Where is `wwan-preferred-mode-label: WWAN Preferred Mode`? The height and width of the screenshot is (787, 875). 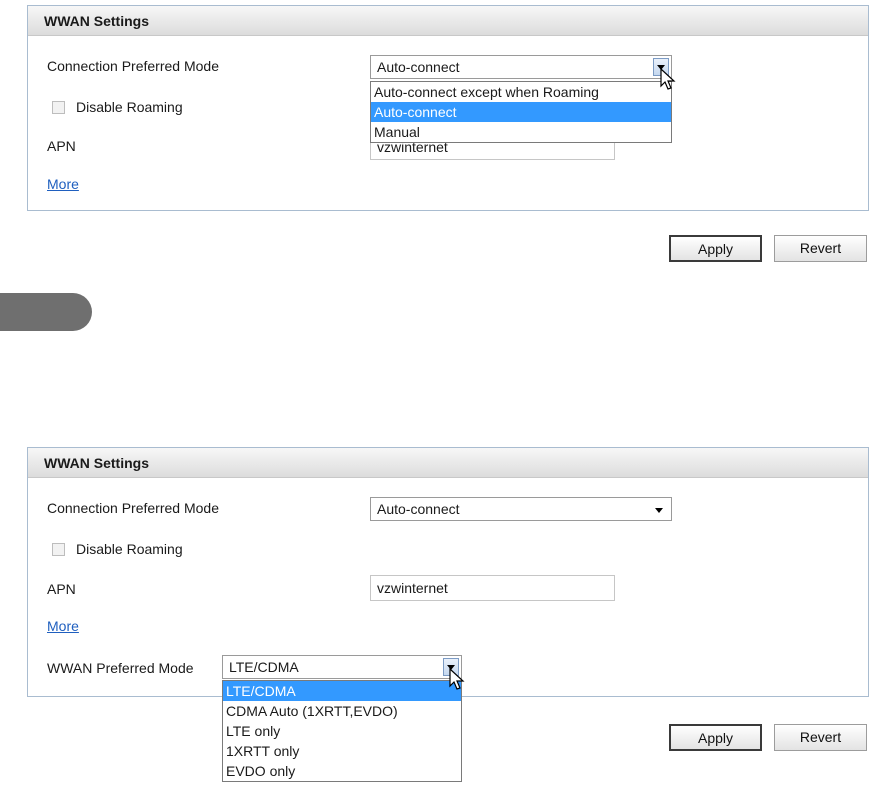
wwan-preferred-mode-label: WWAN Preferred Mode is located at coordinates (120, 668).